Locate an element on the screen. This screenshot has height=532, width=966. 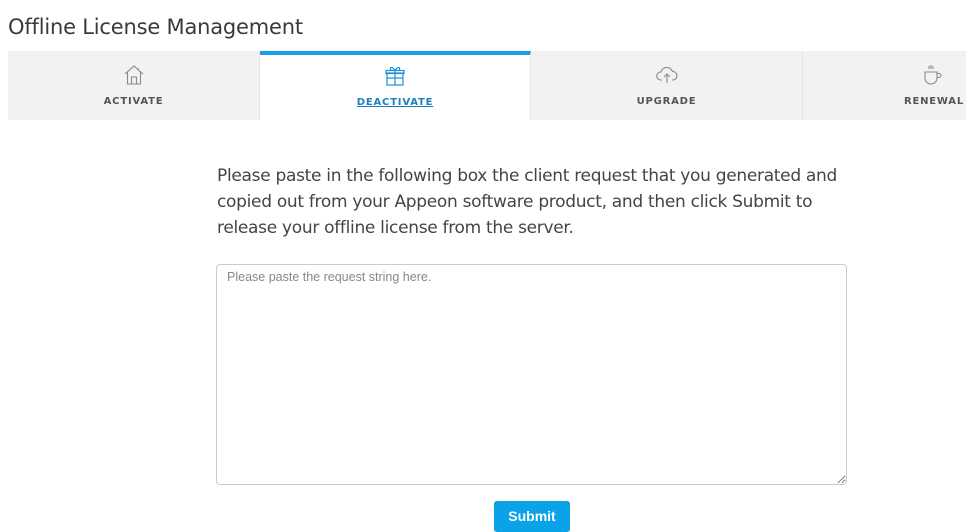
tab-activate-label: ACTIVATE is located at coordinates (133, 101).